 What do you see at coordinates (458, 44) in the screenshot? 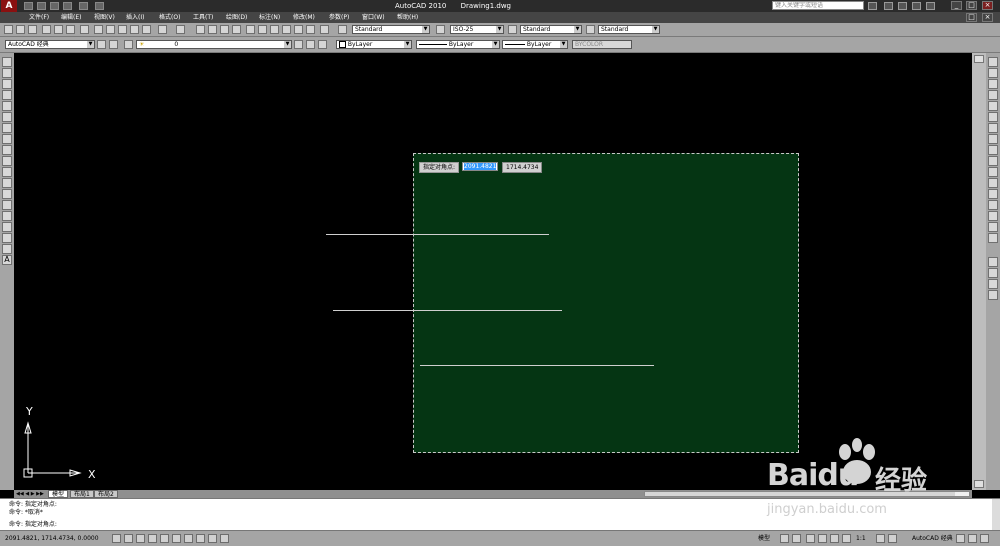
I see `linetype-select: ByLayer ▼` at bounding box center [458, 44].